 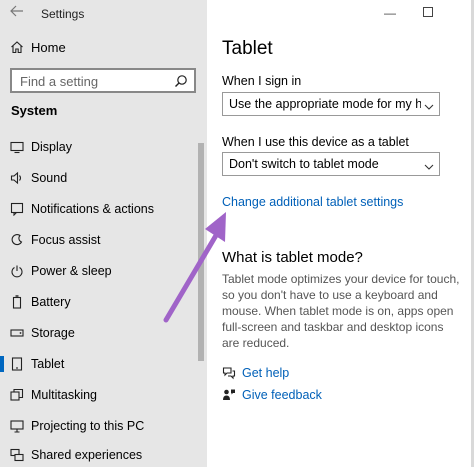 What do you see at coordinates (17, 333) in the screenshot?
I see `storage-icon` at bounding box center [17, 333].